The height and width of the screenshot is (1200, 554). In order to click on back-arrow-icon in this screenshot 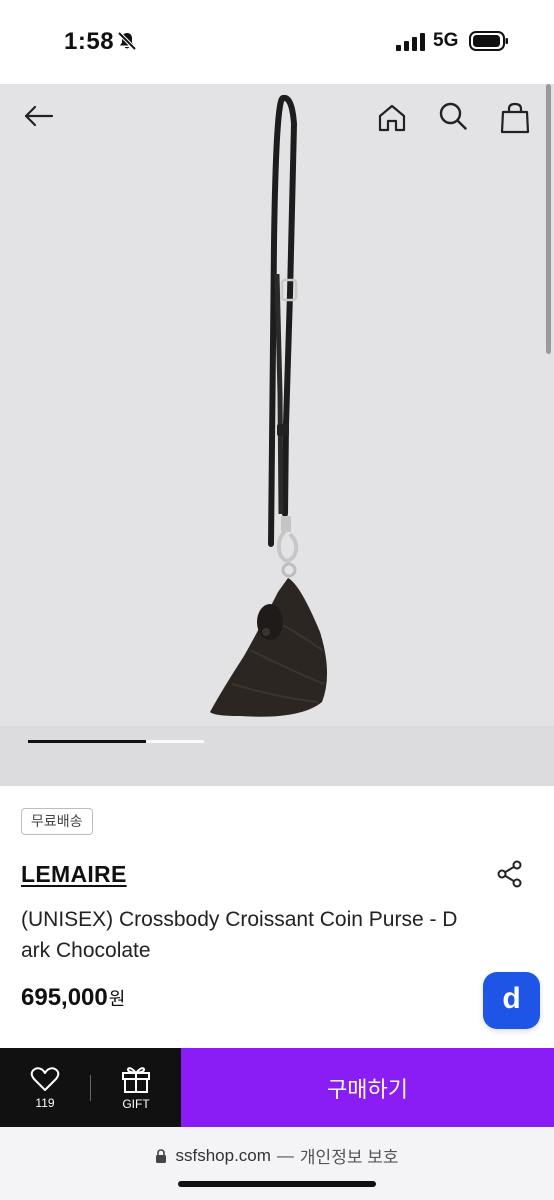, I will do `click(39, 116)`.